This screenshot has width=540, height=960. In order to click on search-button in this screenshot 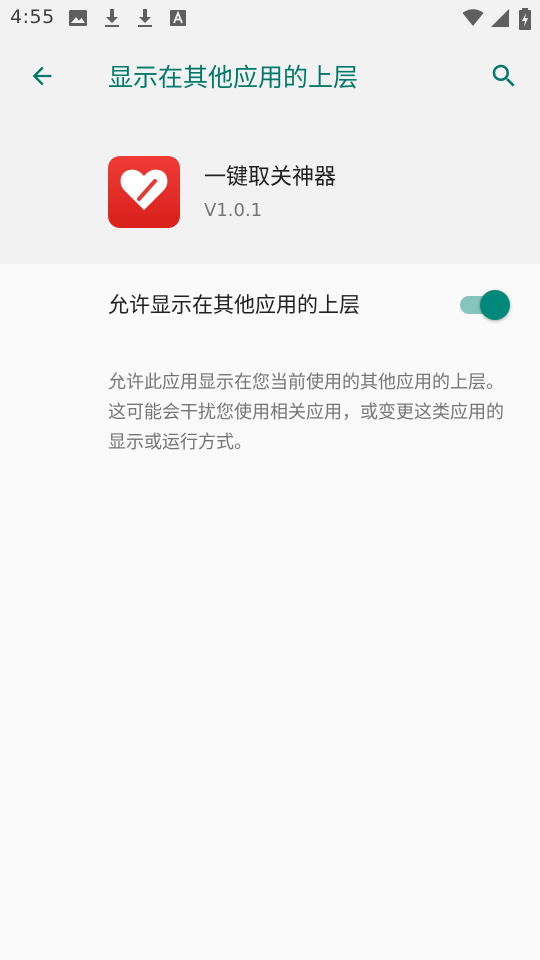, I will do `click(504, 78)`.